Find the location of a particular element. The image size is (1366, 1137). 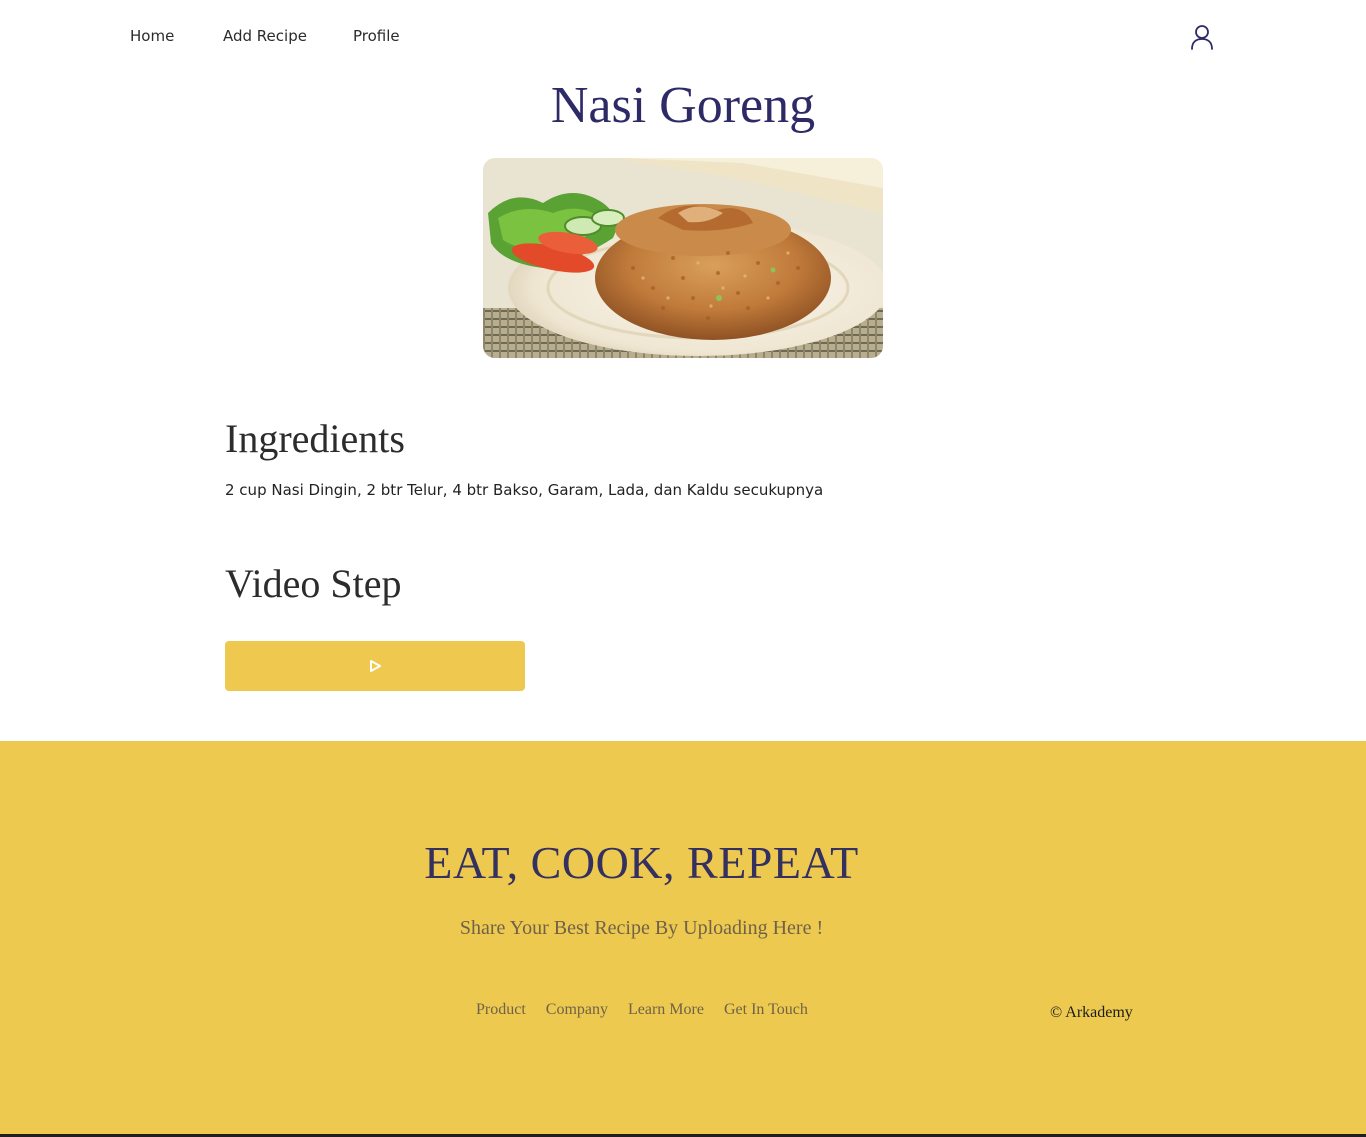

nav-add-recipe-link: Add Recipe is located at coordinates (265, 36).